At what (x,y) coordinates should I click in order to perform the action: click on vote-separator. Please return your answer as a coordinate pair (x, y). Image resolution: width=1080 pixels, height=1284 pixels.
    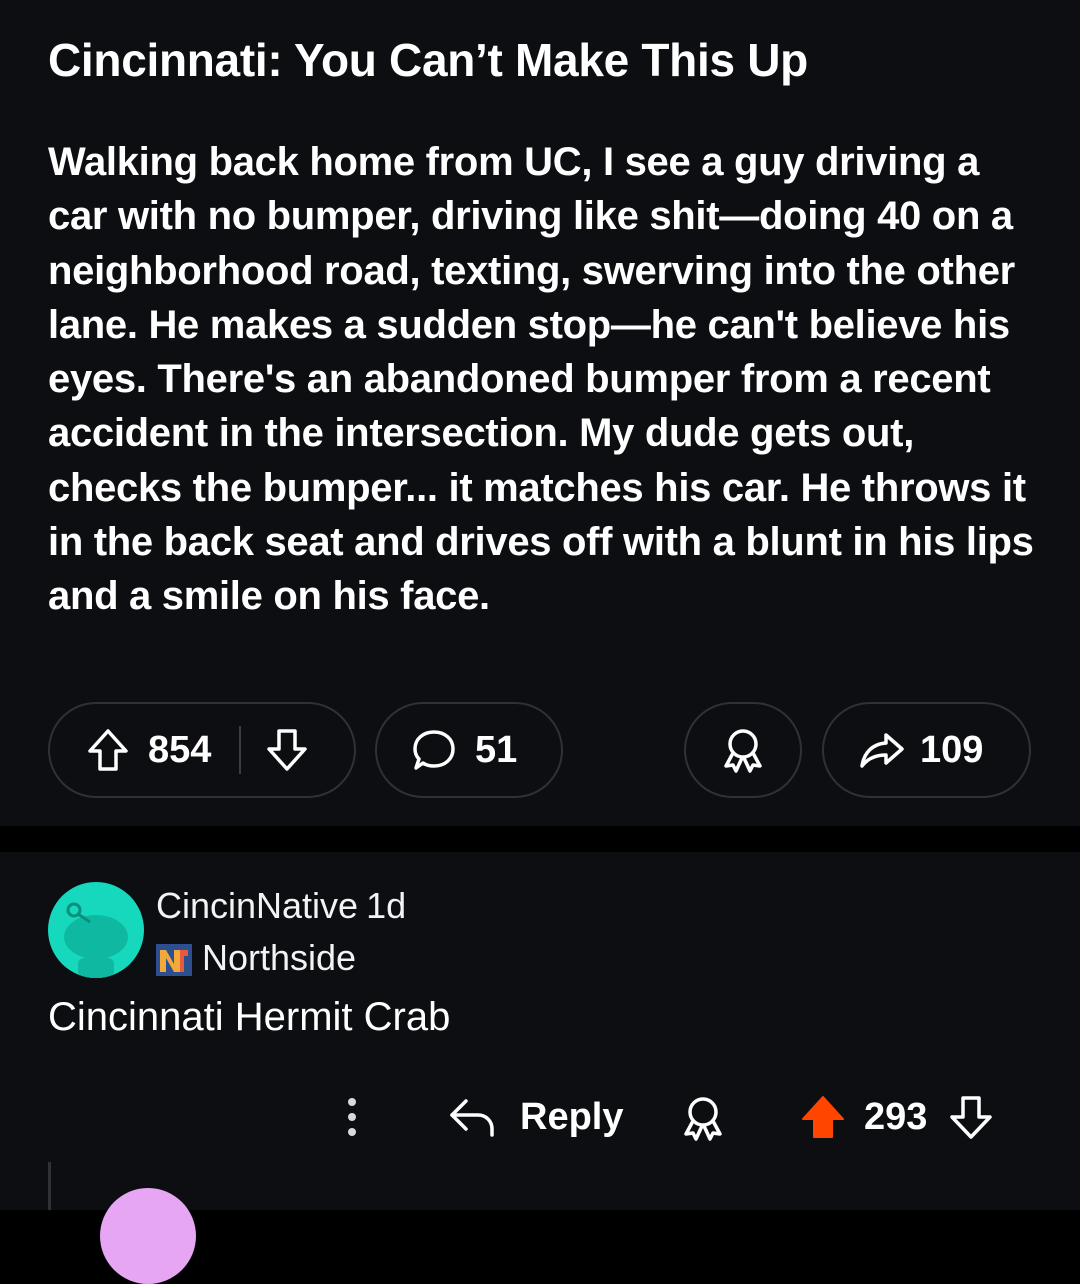
    Looking at the image, I should click on (240, 750).